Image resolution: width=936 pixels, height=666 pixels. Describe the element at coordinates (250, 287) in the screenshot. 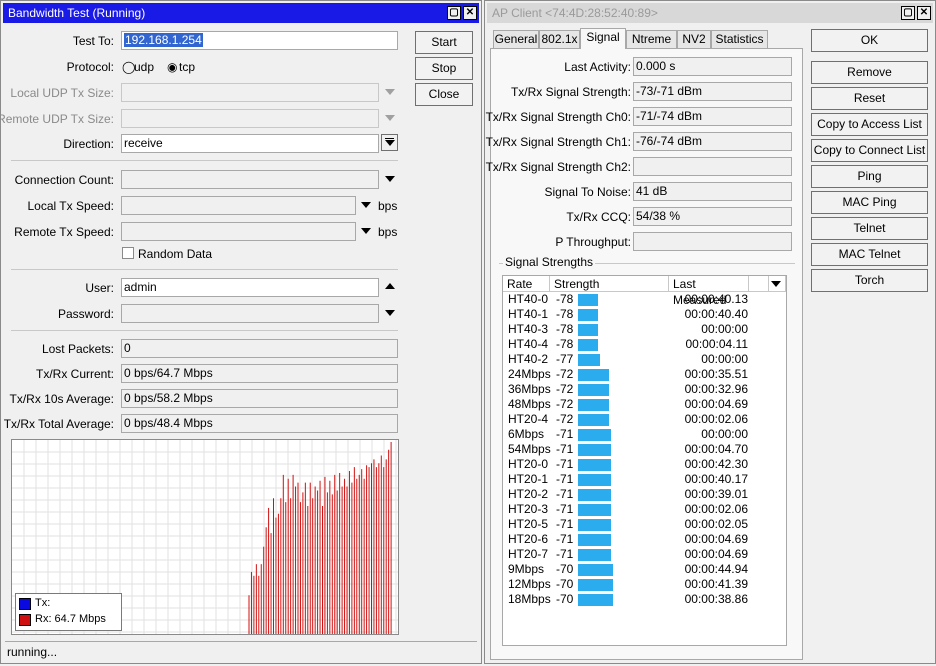

I see `user-input: admin` at that location.